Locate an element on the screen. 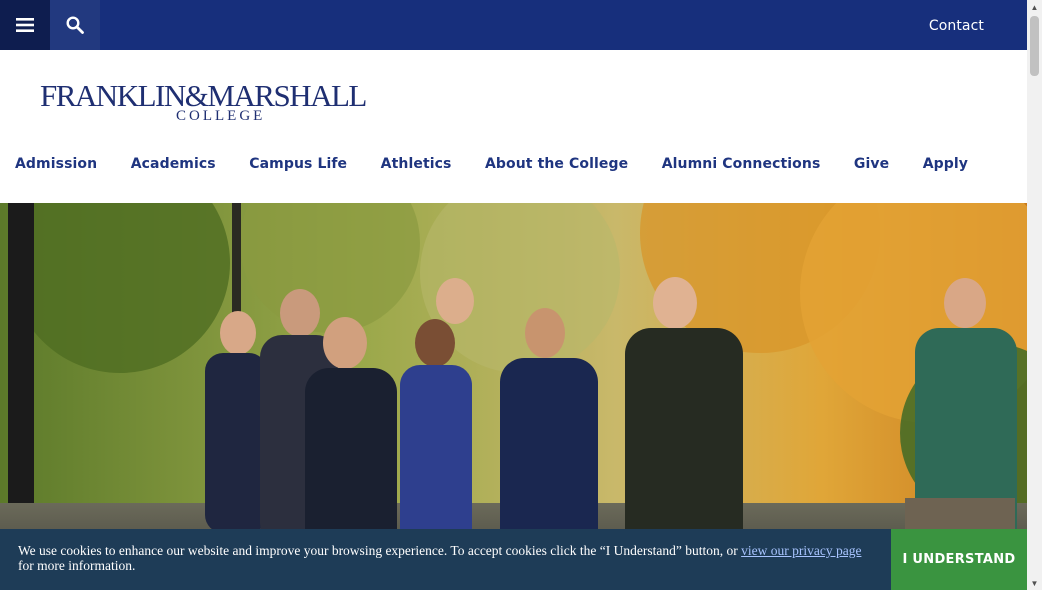 This screenshot has width=1042, height=590. nav-item-apply: Apply is located at coordinates (945, 164).